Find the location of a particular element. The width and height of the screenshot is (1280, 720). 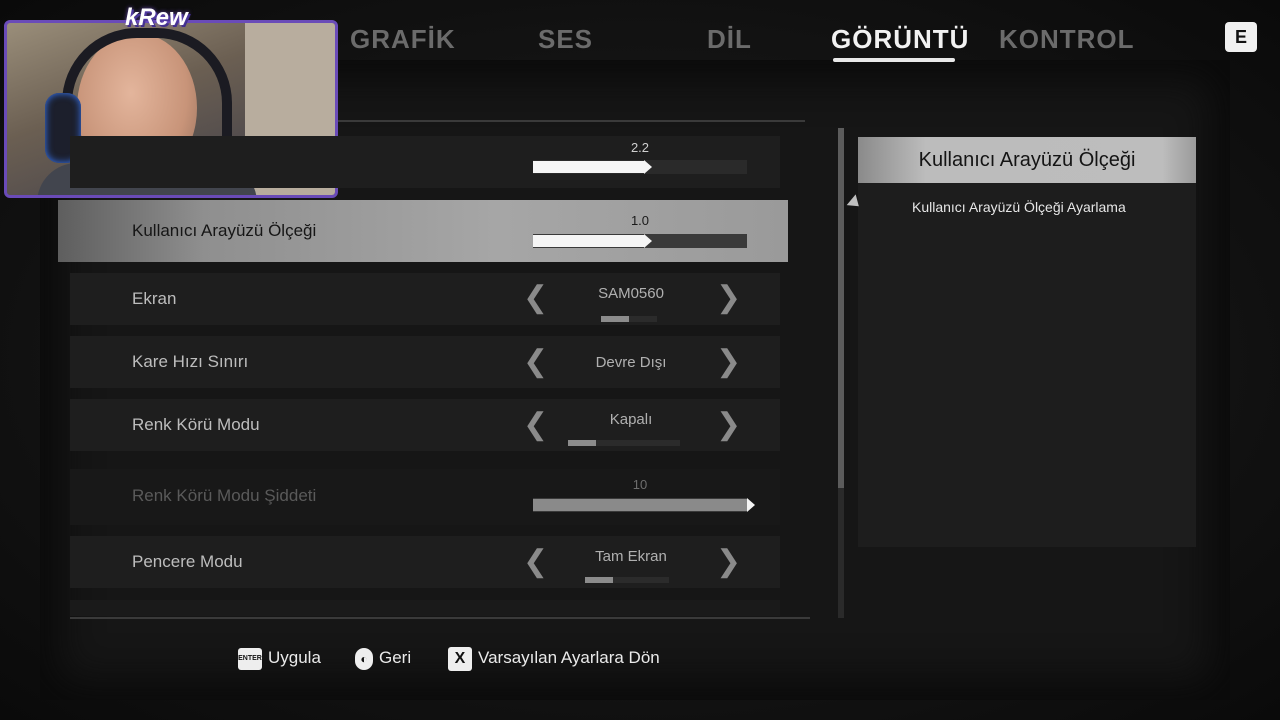

back-label: Geri is located at coordinates (395, 657).